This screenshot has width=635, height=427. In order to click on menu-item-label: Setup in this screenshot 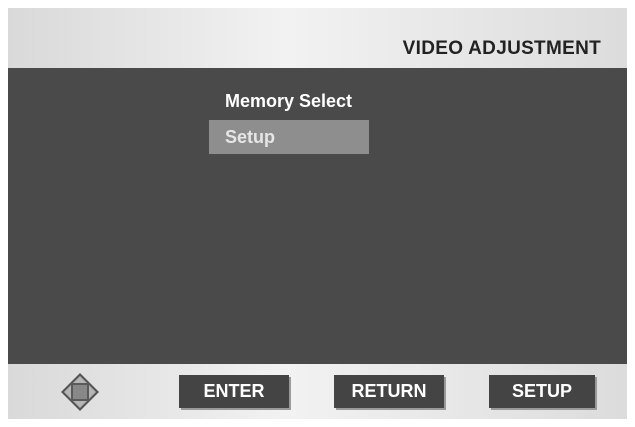, I will do `click(250, 137)`.